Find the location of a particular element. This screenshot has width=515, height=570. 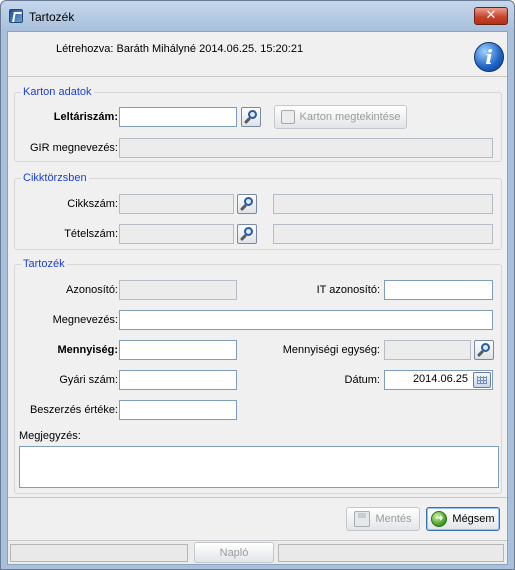

info-icon: i is located at coordinates (489, 57).